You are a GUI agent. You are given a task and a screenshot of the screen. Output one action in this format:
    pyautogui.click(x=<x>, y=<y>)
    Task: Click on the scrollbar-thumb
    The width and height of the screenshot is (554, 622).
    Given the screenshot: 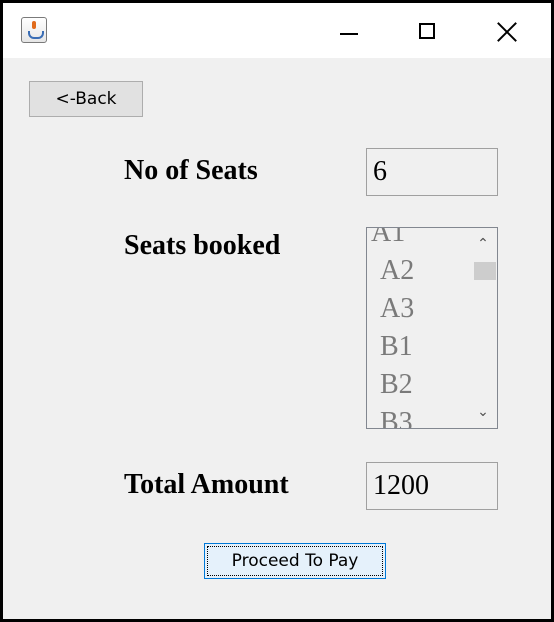 What is the action you would take?
    pyautogui.click(x=485, y=271)
    